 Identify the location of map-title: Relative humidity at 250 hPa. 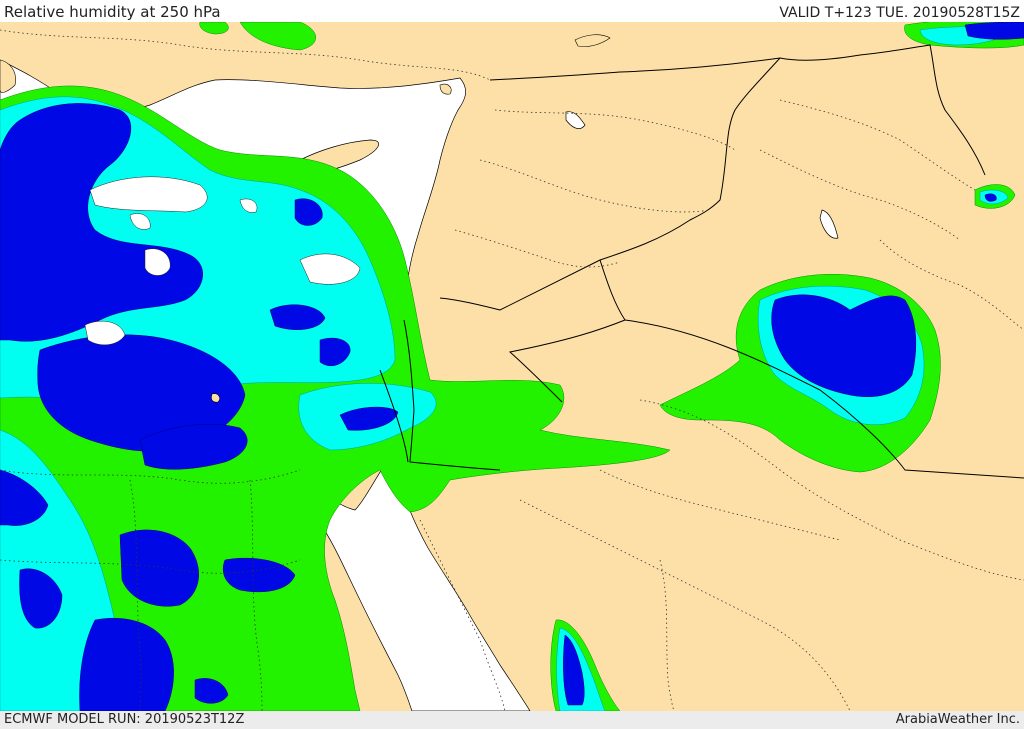
(112, 12).